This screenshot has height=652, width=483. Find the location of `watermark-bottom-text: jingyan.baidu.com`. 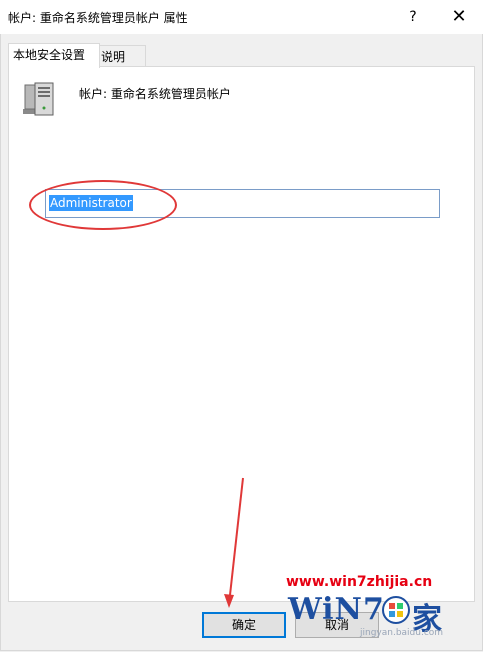

watermark-bottom-text: jingyan.baidu.com is located at coordinates (402, 633).